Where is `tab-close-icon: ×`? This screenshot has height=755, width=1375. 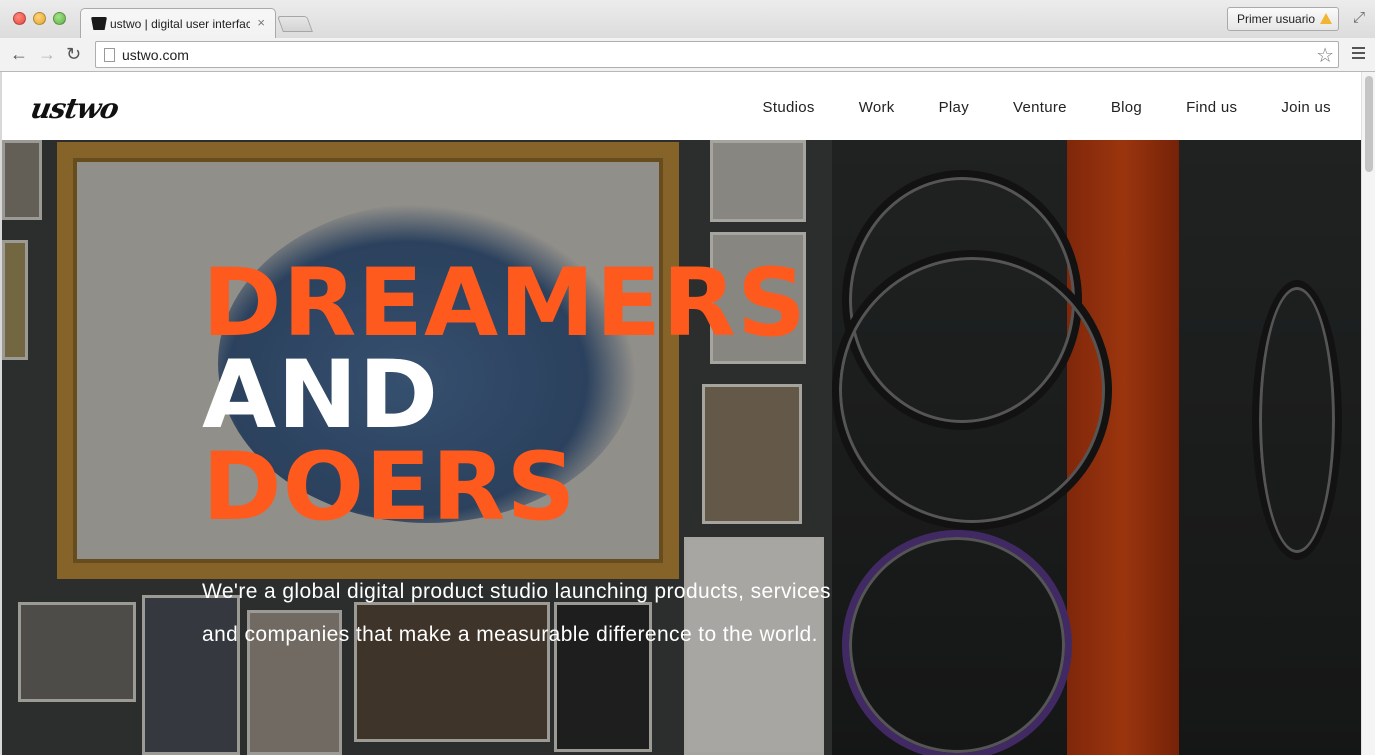
tab-close-icon: × is located at coordinates (261, 22).